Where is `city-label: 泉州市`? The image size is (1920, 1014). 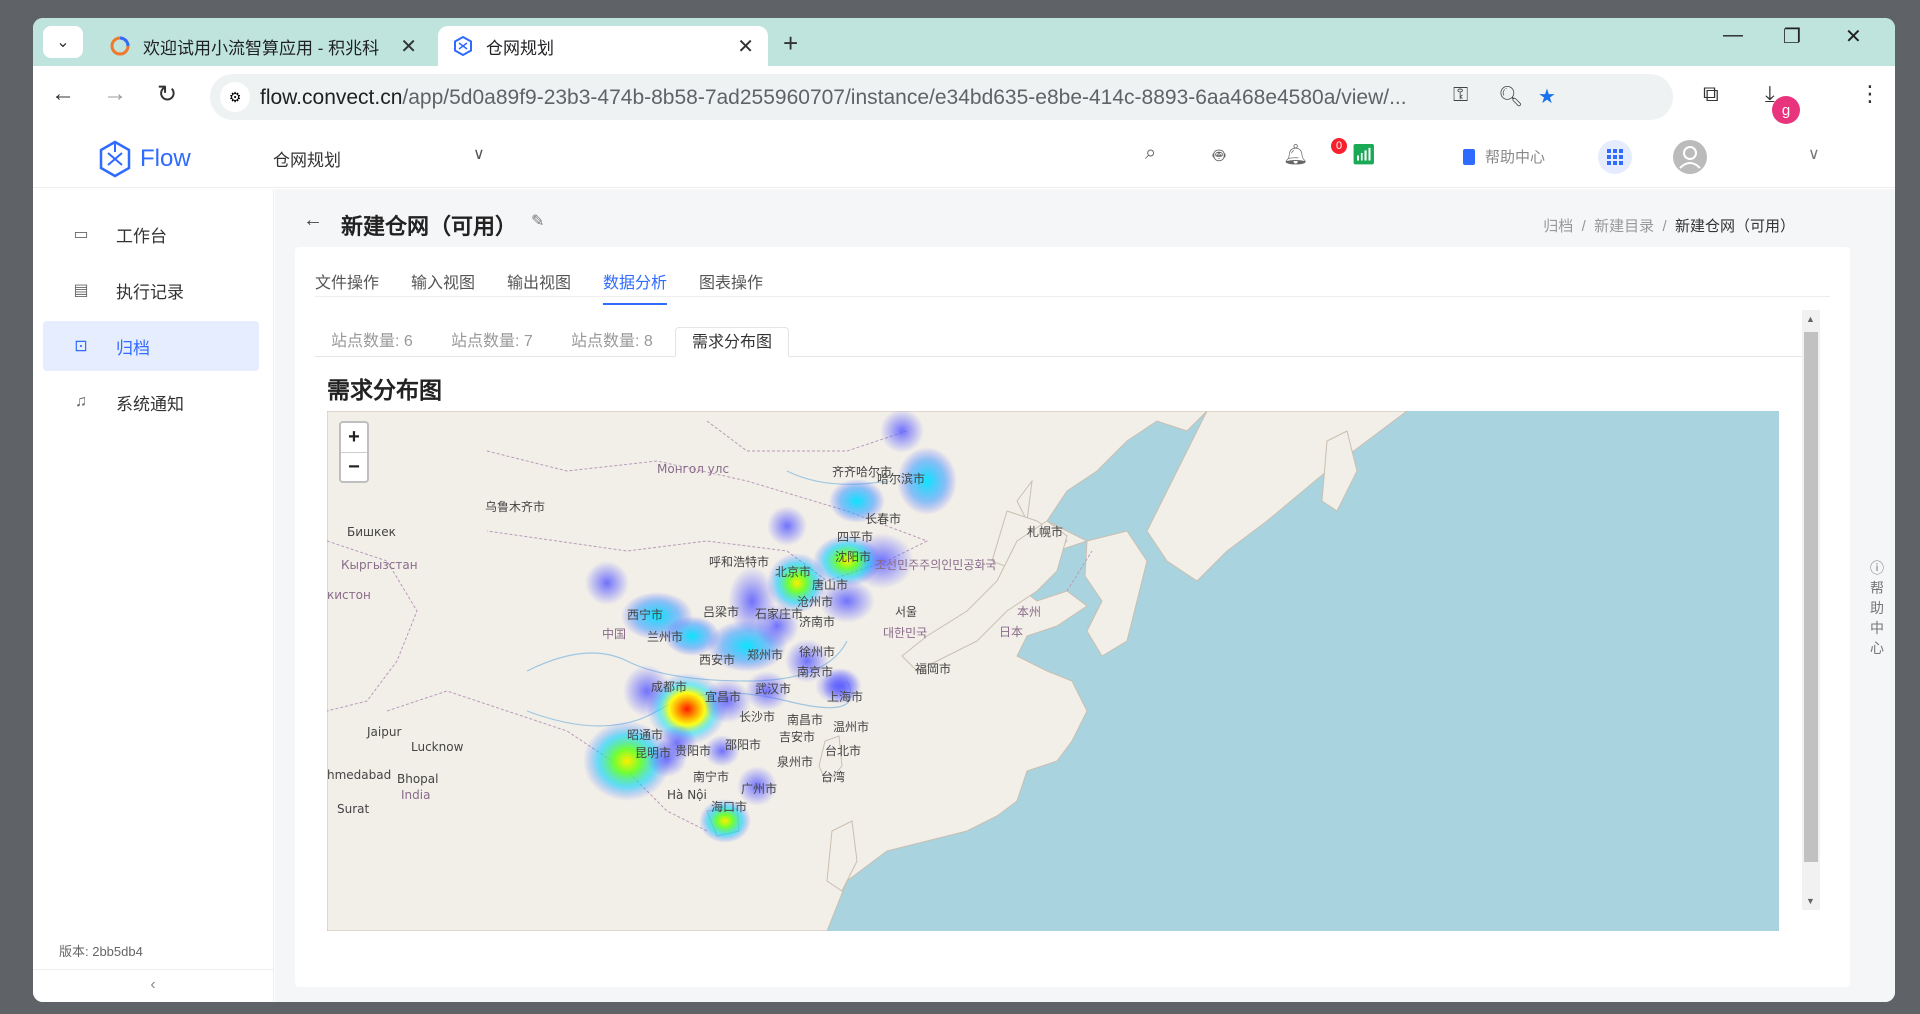
city-label: 泉州市 is located at coordinates (795, 761).